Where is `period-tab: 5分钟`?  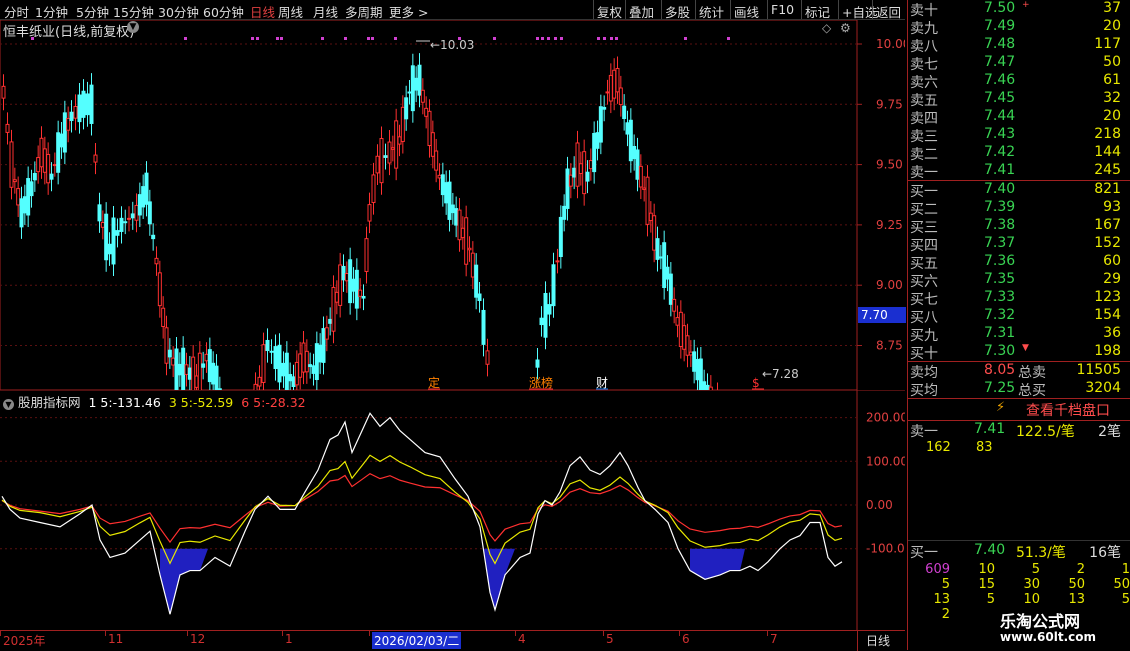
period-tab: 5分钟 is located at coordinates (92, 11).